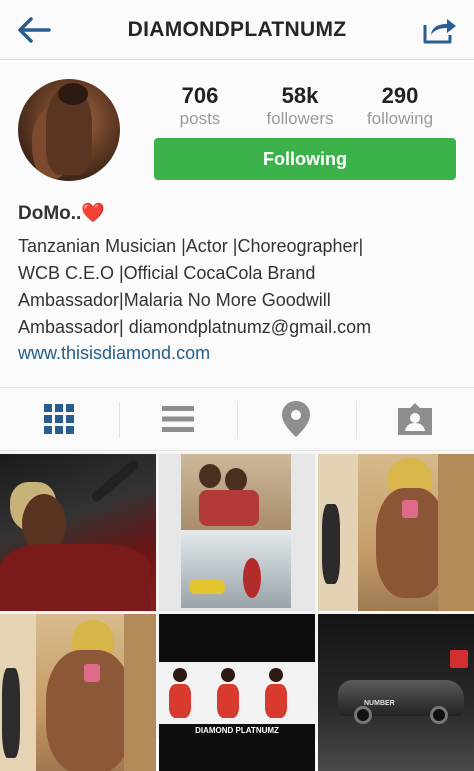 The width and height of the screenshot is (474, 771). Describe the element at coordinates (379, 703) in the screenshot. I see `photo-caption: NUMBER` at that location.